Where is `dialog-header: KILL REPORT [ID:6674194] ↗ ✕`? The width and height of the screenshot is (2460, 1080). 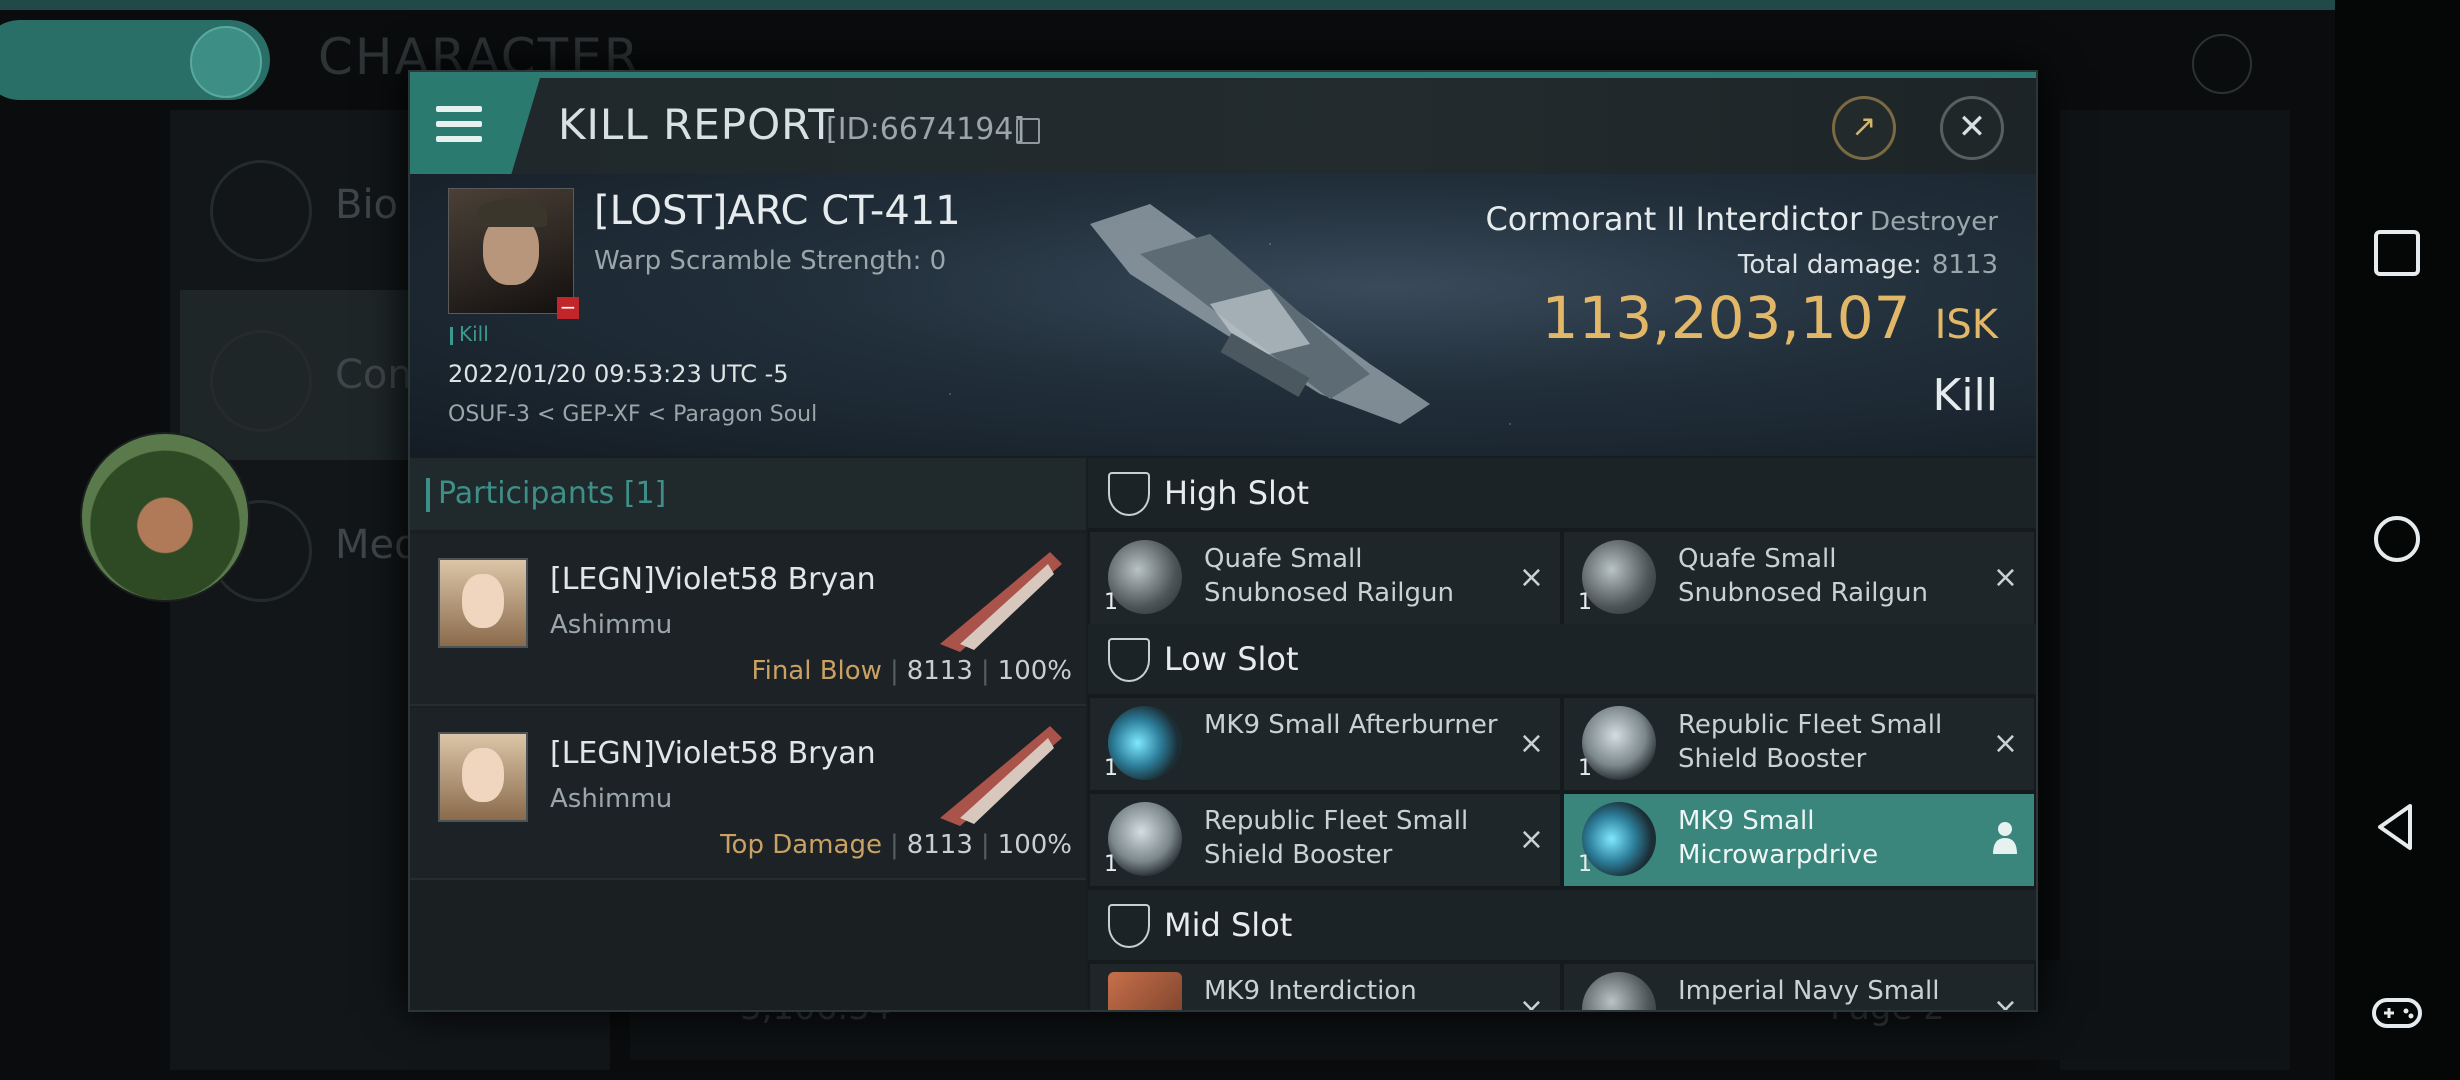 dialog-header: KILL REPORT [ID:6674194] ↗ ✕ is located at coordinates (1223, 126).